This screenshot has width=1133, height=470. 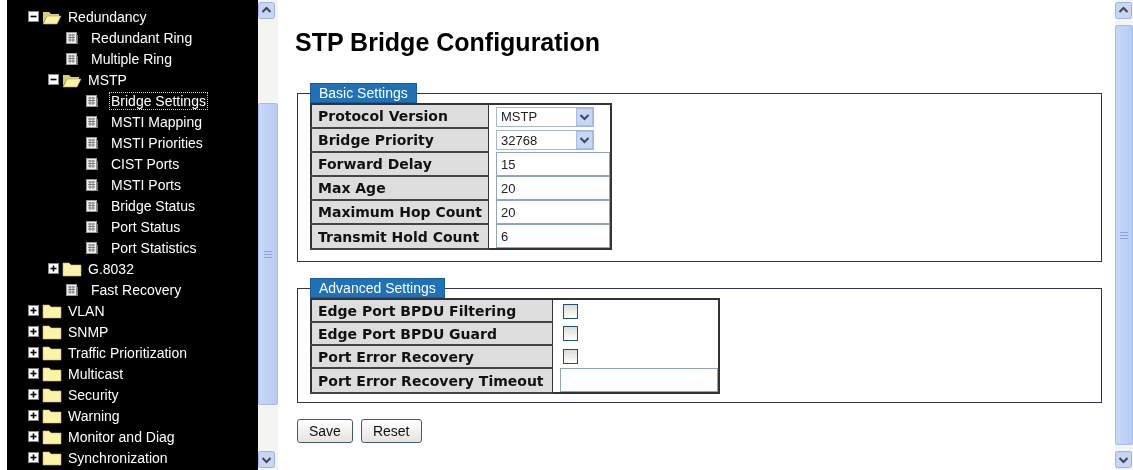 What do you see at coordinates (377, 288) in the screenshot?
I see `group-legend: Advanced Settings` at bounding box center [377, 288].